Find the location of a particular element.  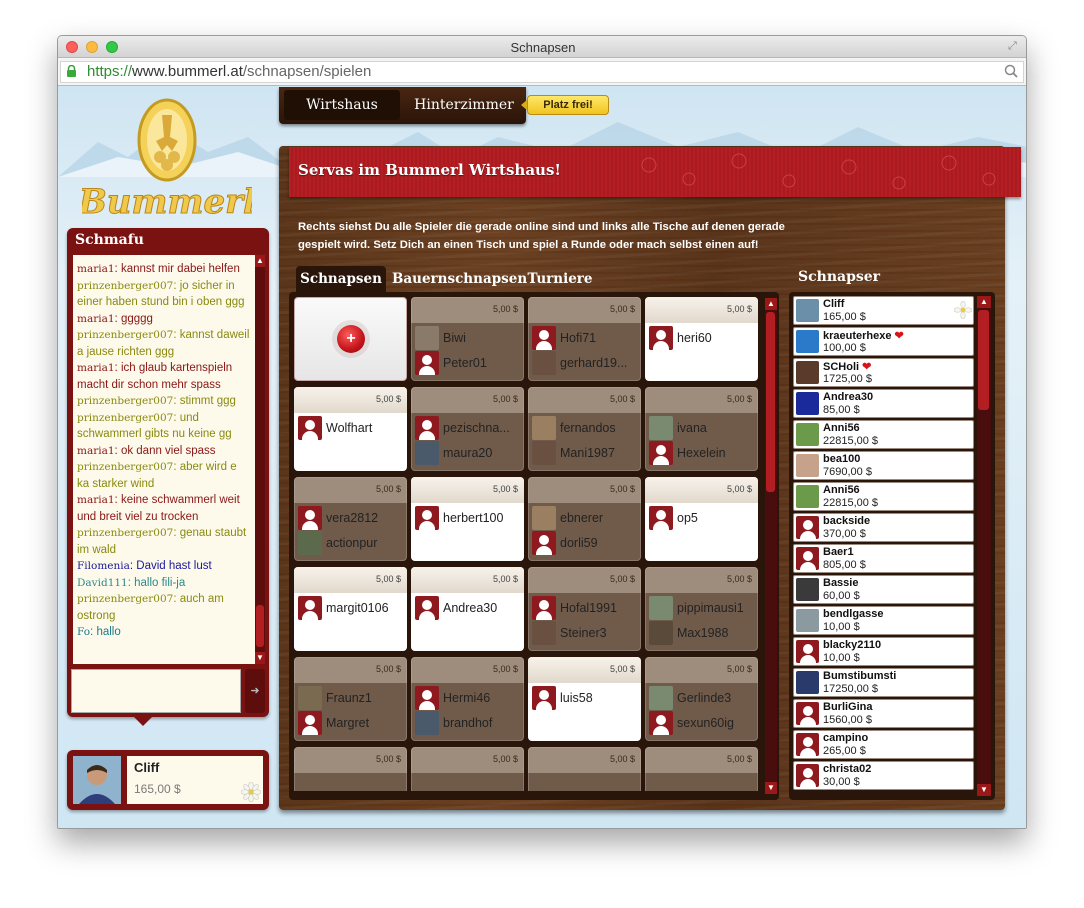

search-icon is located at coordinates (1011, 71).